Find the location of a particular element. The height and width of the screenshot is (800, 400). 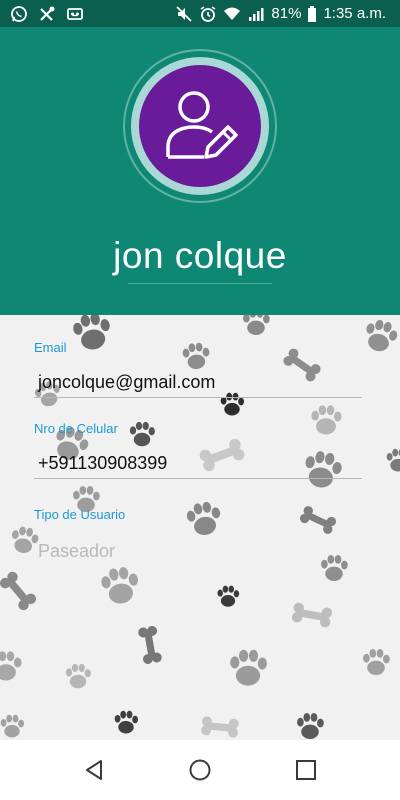

tools-icon is located at coordinates (47, 14).